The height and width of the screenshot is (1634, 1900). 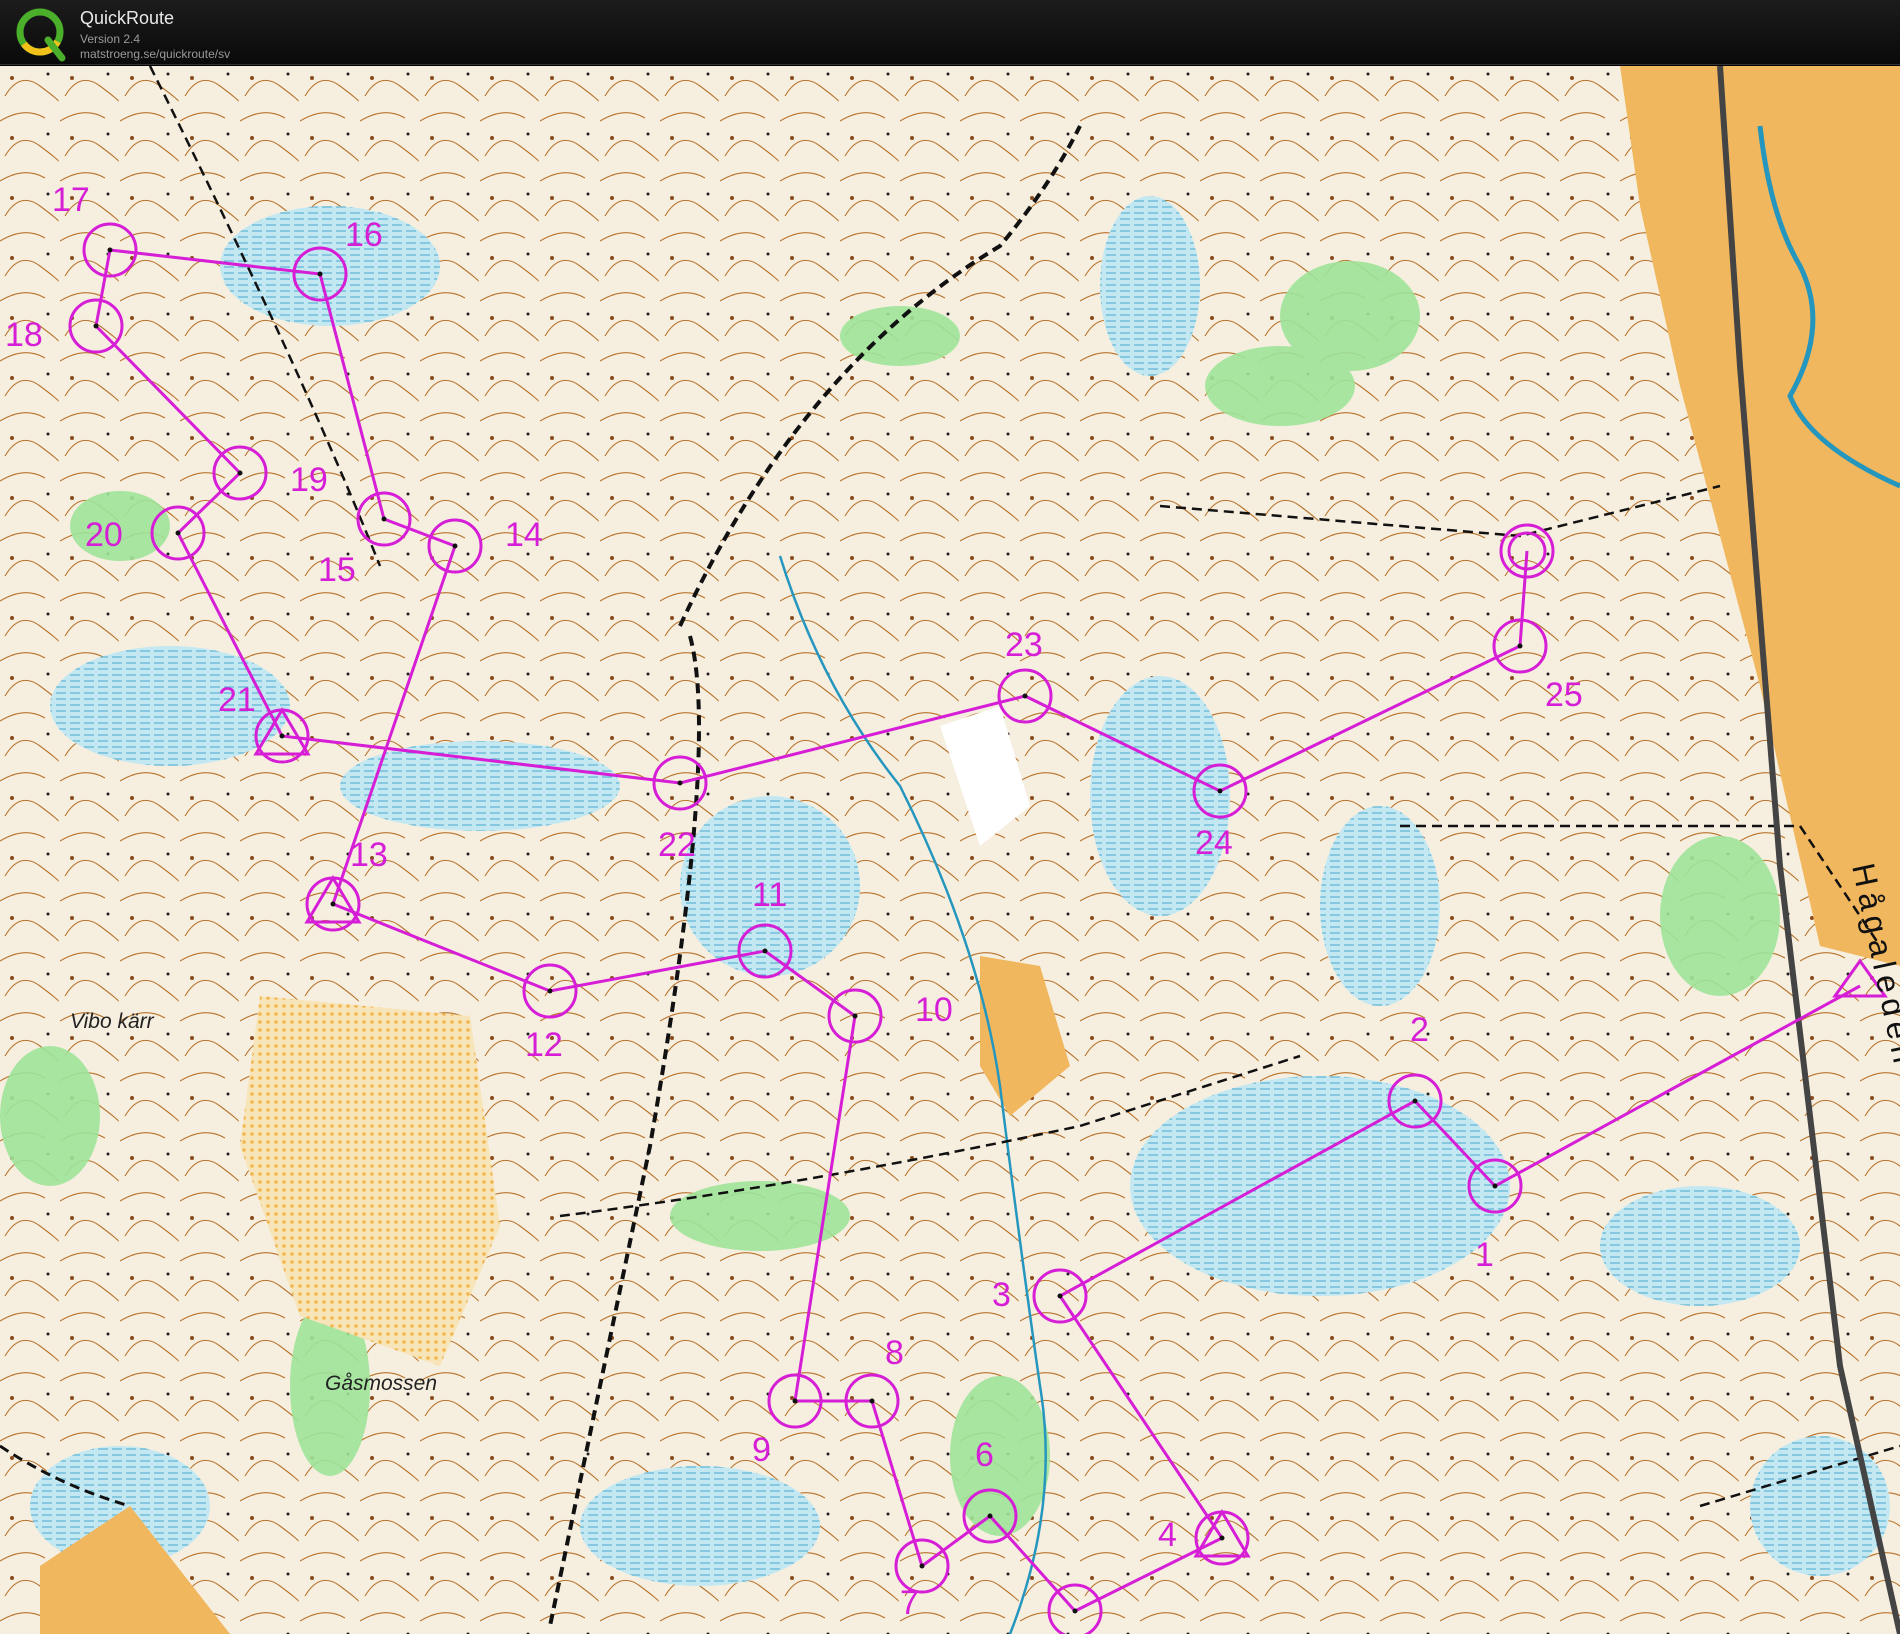 What do you see at coordinates (1564, 695) in the screenshot?
I see `control-label-25: 25` at bounding box center [1564, 695].